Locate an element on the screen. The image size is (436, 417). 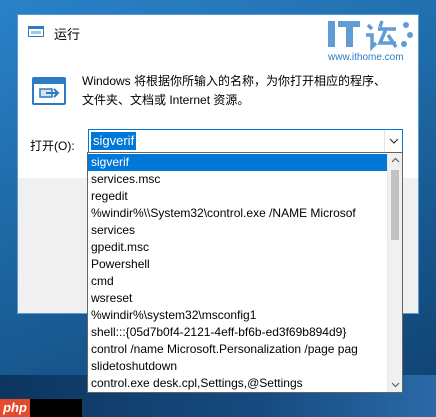
history-item: cmd is located at coordinates (237, 281).